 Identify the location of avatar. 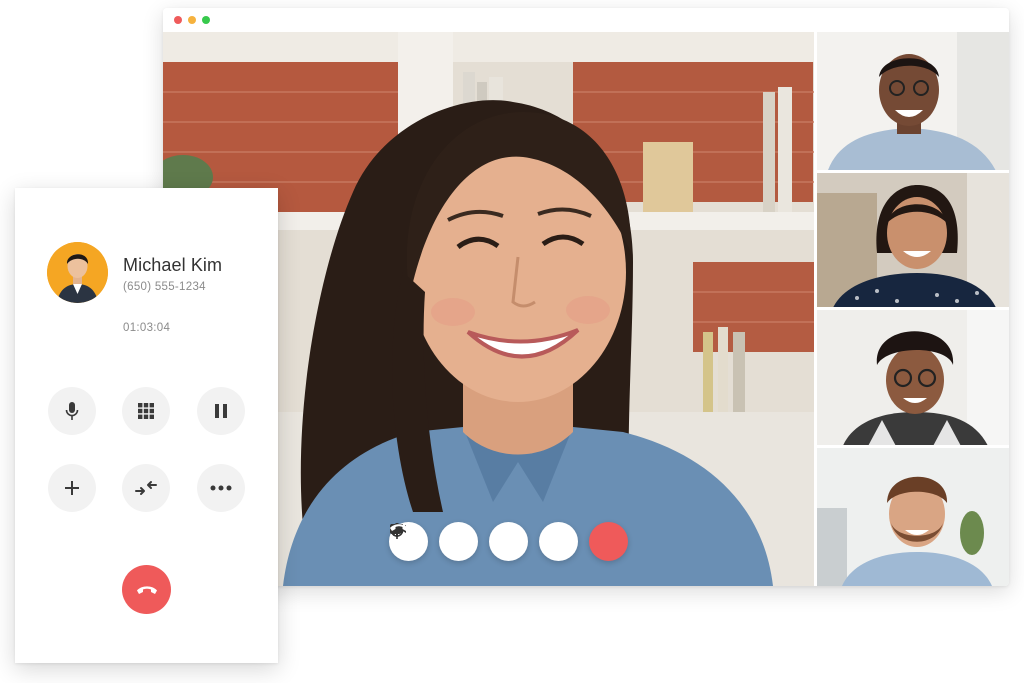
(77, 272).